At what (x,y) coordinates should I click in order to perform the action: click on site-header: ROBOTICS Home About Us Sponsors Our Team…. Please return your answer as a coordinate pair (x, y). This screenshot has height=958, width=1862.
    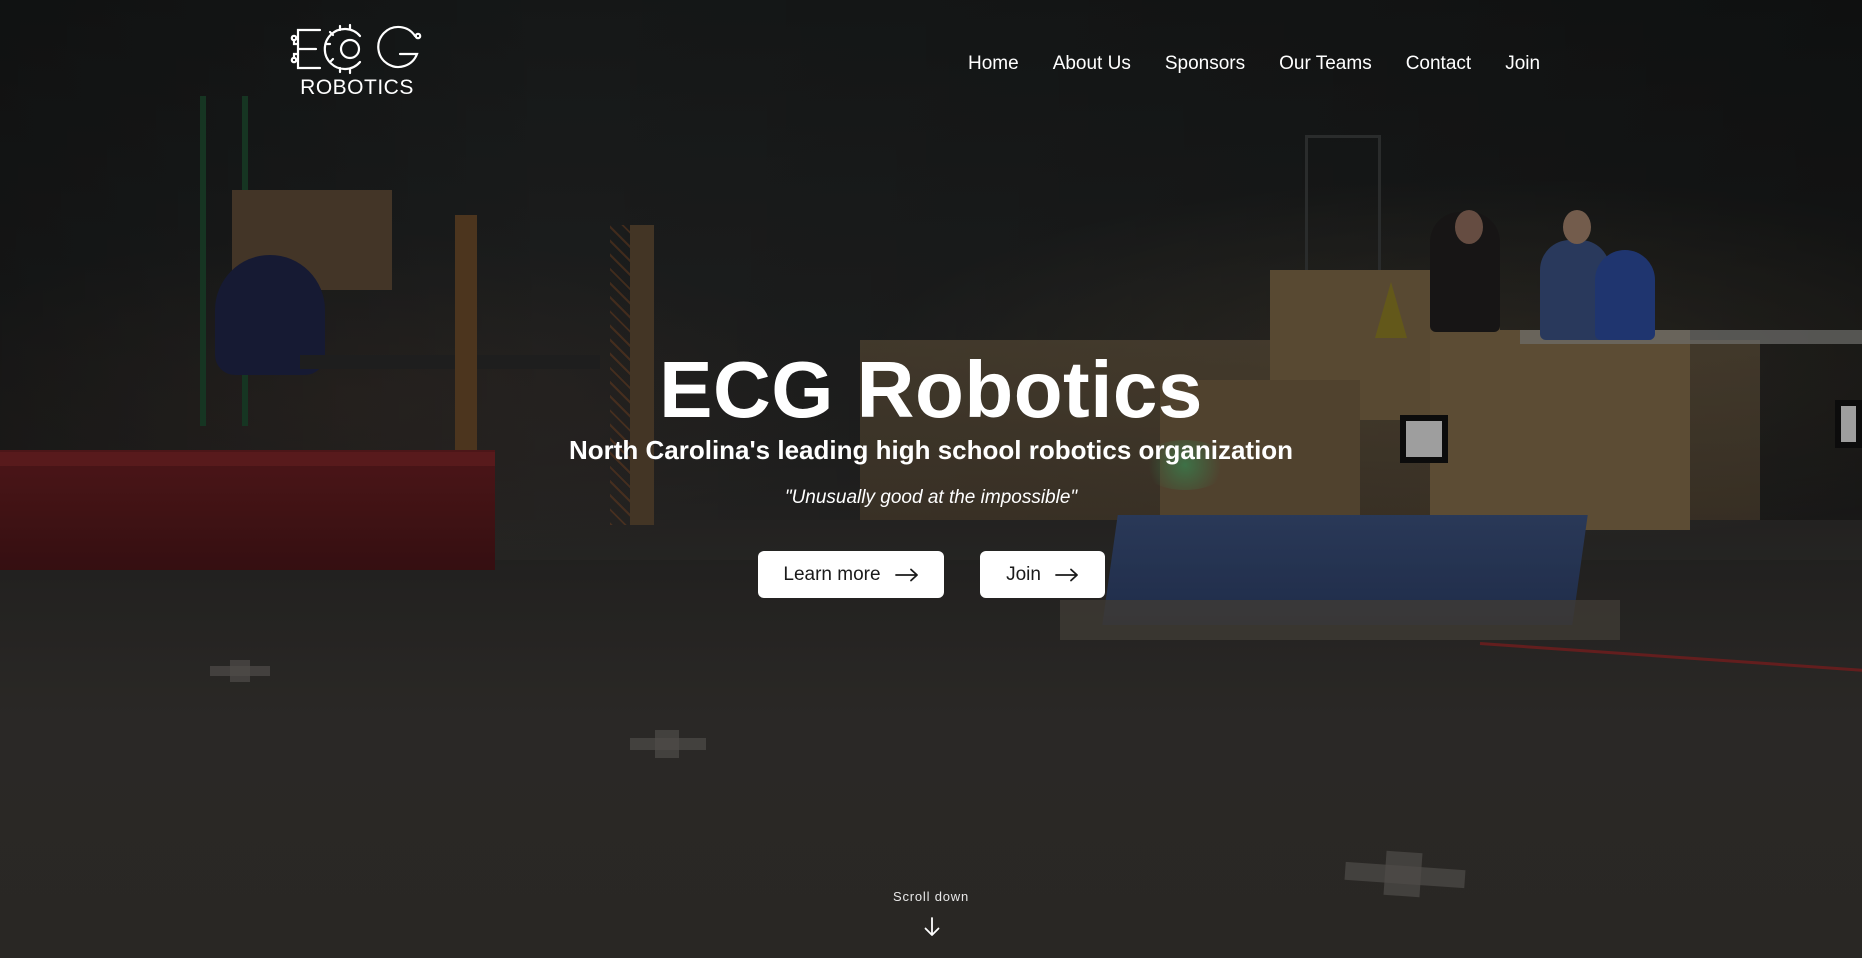
    Looking at the image, I should click on (931, 60).